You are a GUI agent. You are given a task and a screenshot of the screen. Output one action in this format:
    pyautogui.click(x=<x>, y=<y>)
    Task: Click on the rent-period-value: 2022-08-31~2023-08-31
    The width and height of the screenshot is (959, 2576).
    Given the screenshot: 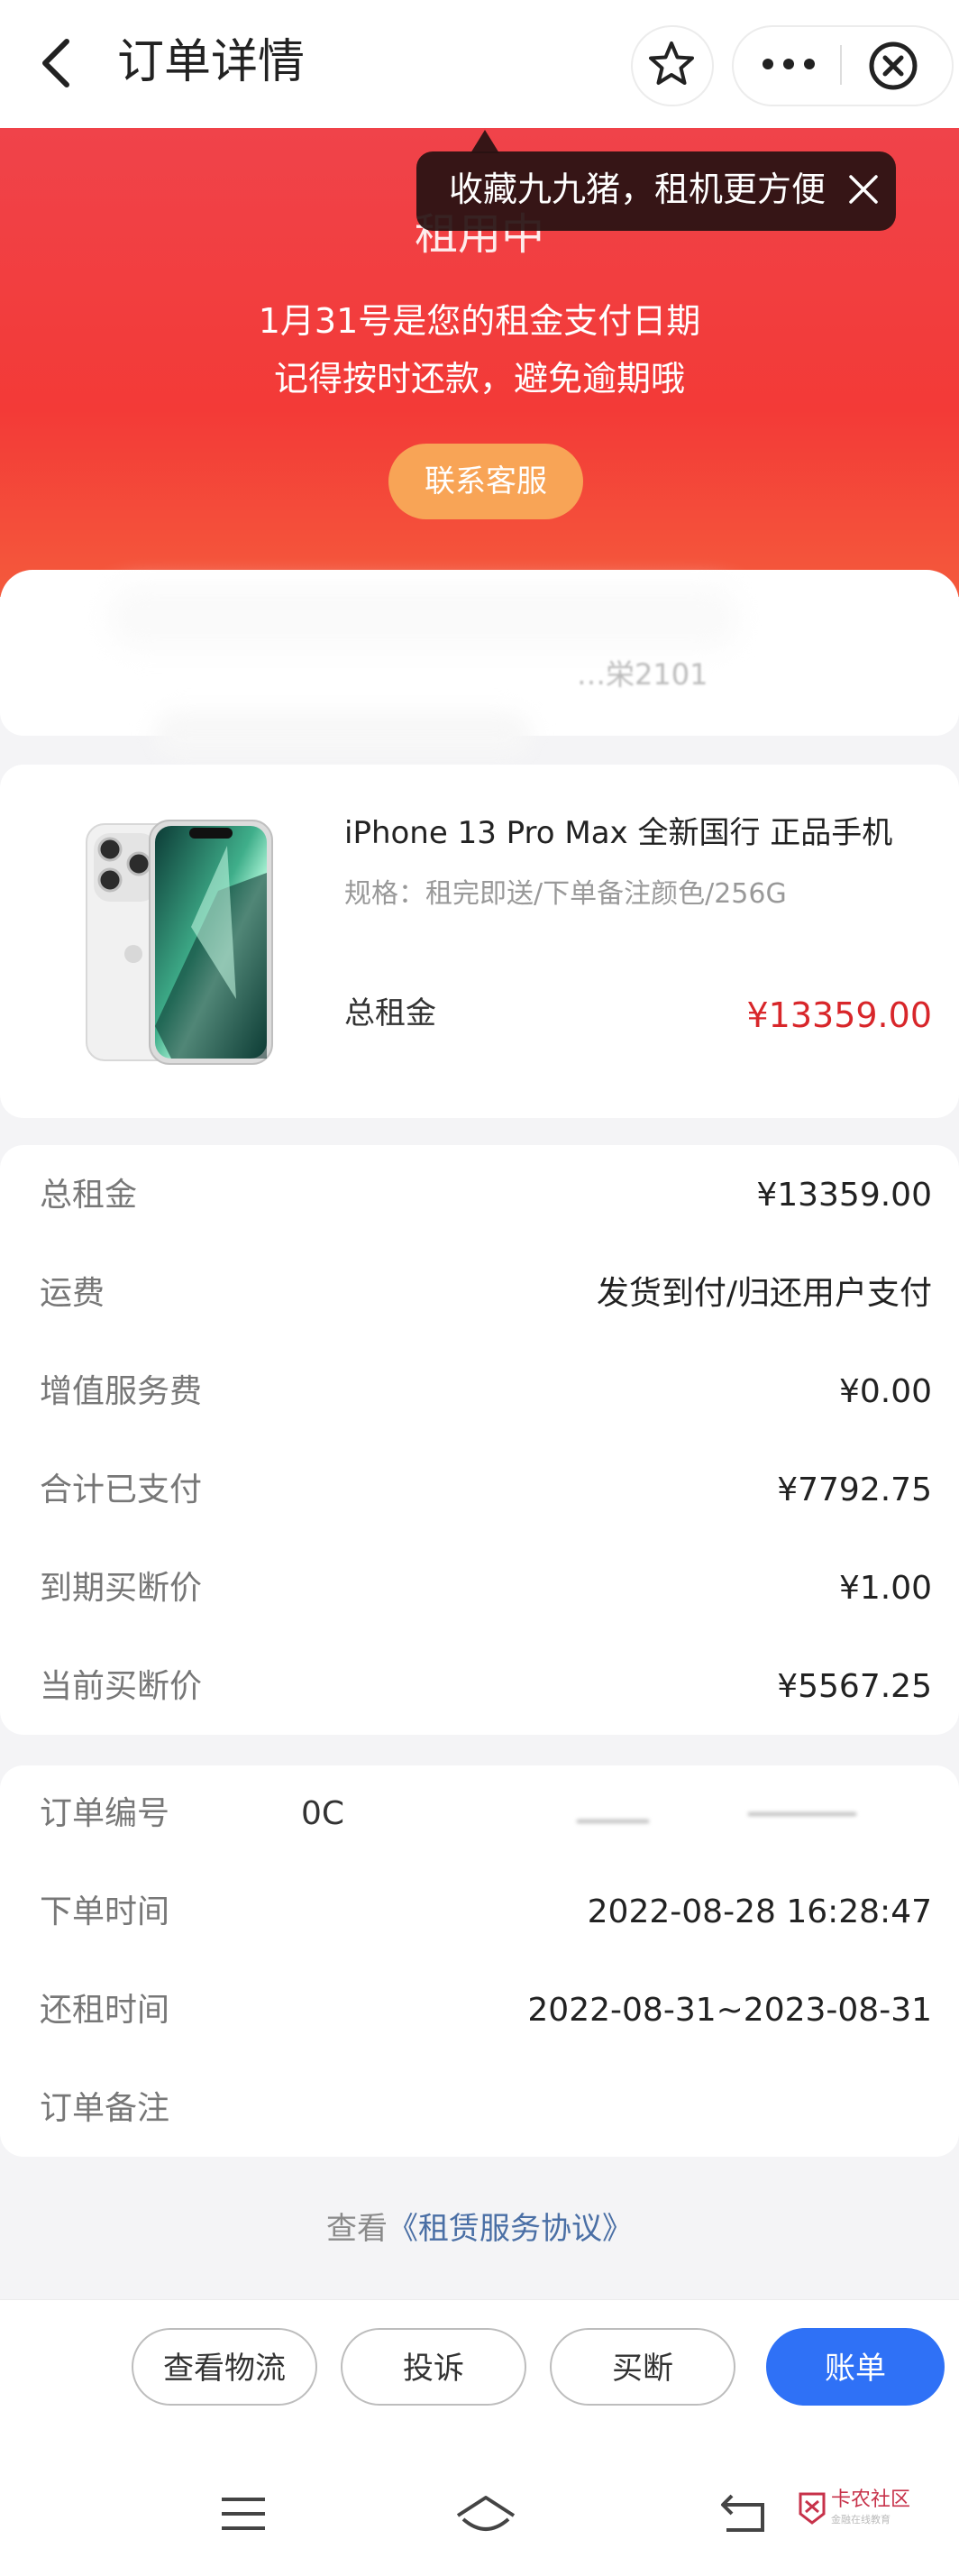 What is the action you would take?
    pyautogui.click(x=729, y=2010)
    